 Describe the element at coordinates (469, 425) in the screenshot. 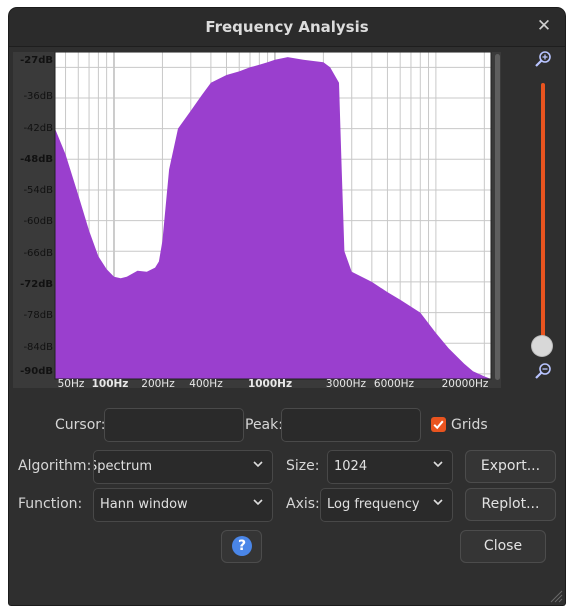

I see `grids-label: Grids` at that location.